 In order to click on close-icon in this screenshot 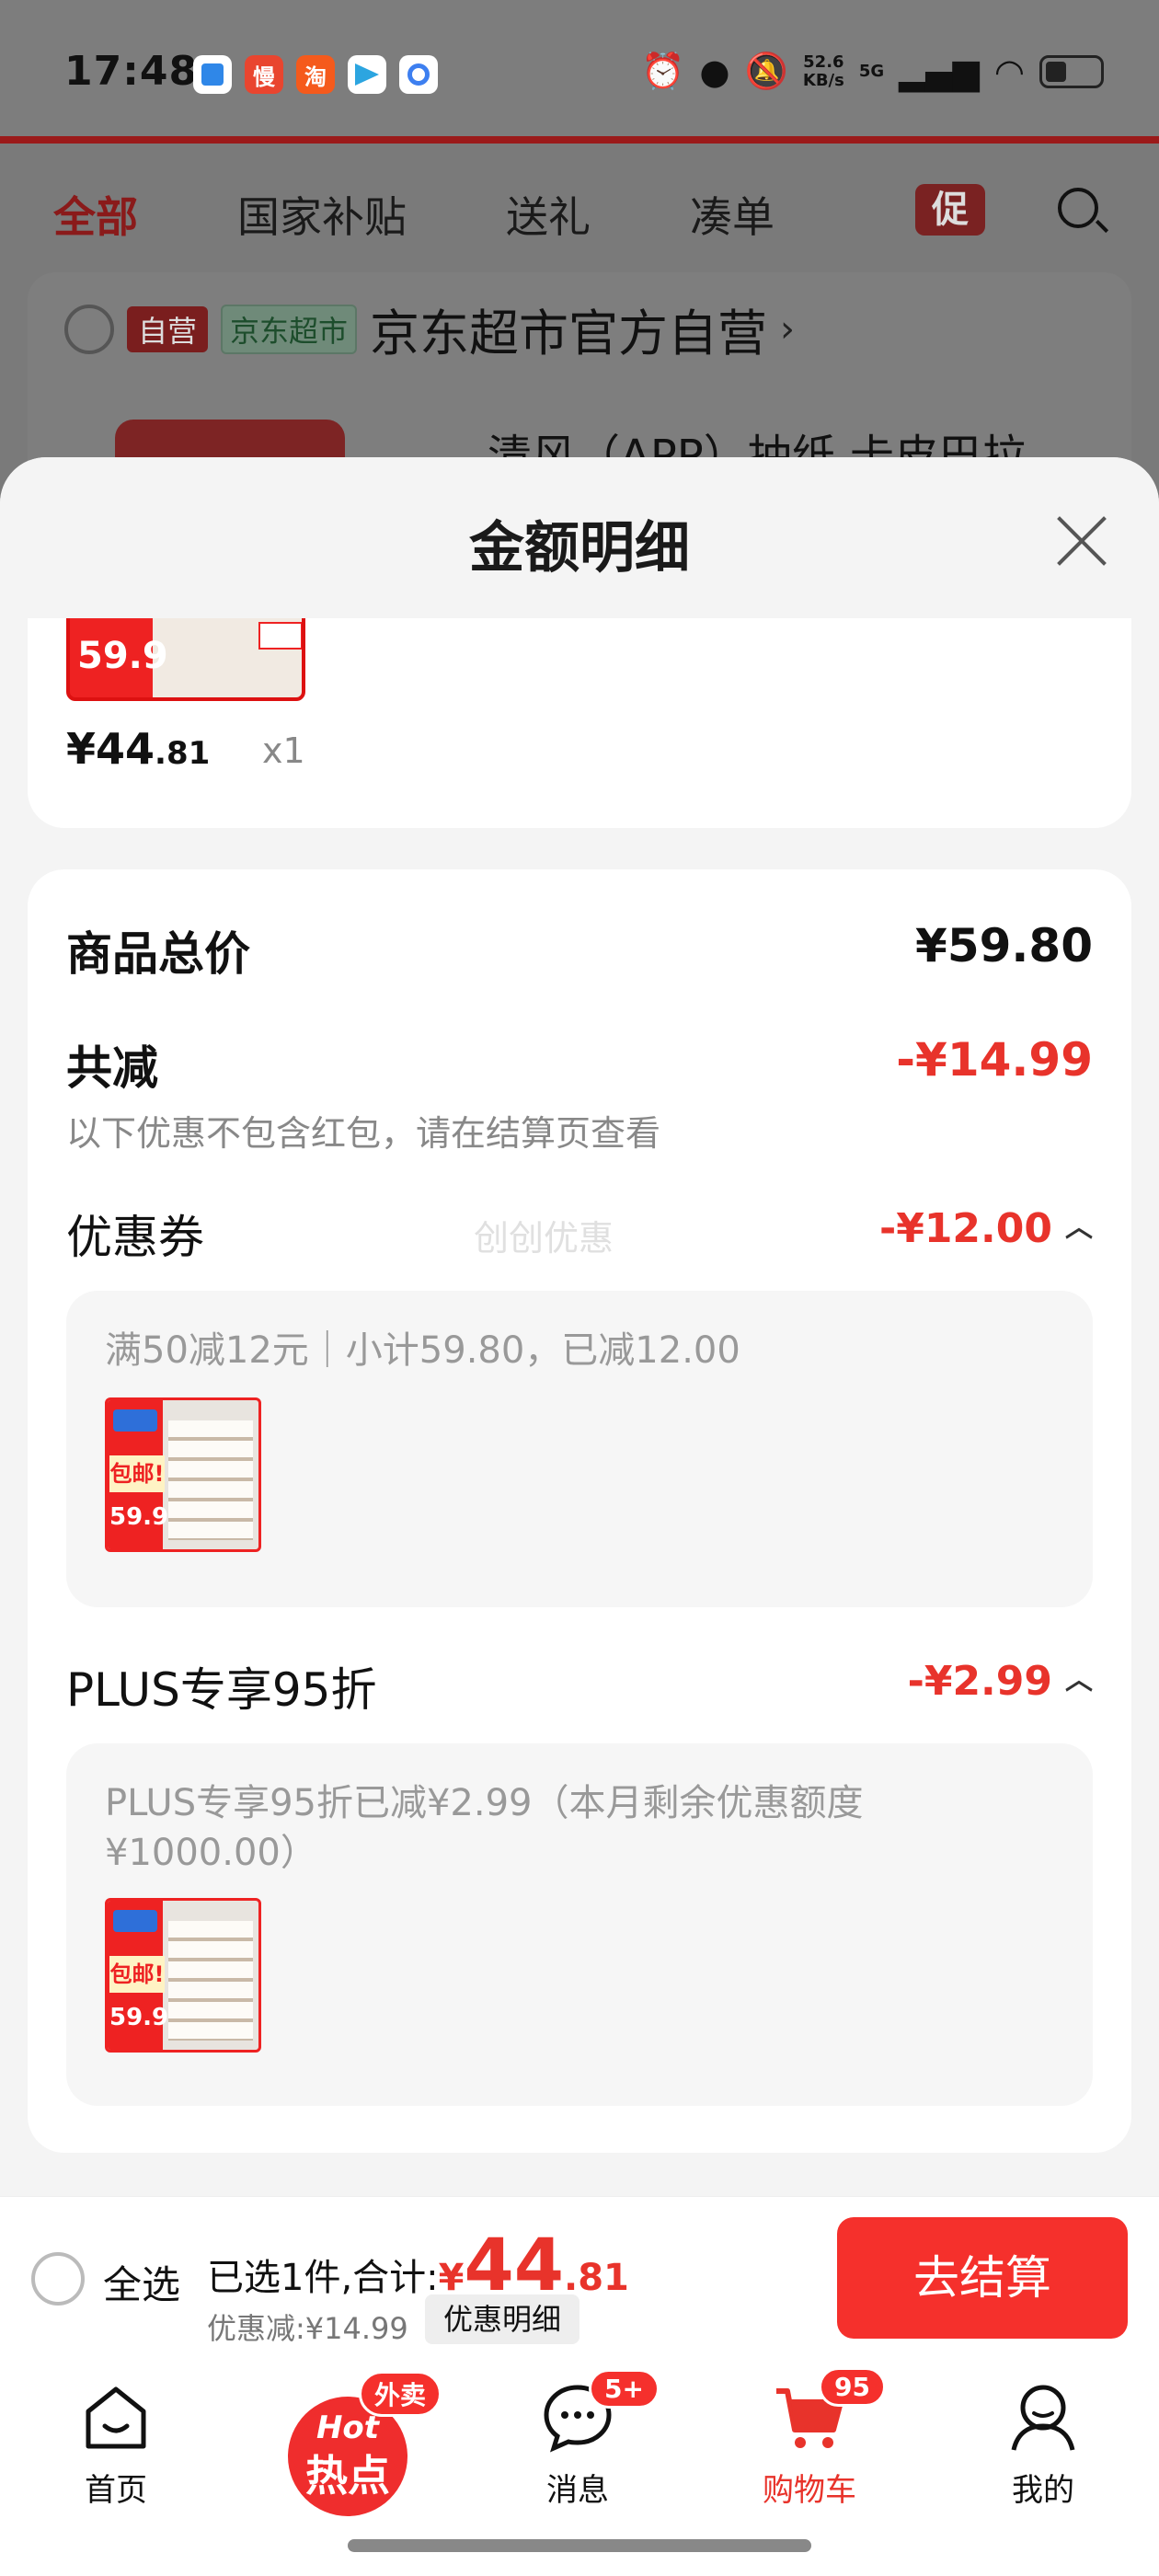, I will do `click(1081, 540)`.